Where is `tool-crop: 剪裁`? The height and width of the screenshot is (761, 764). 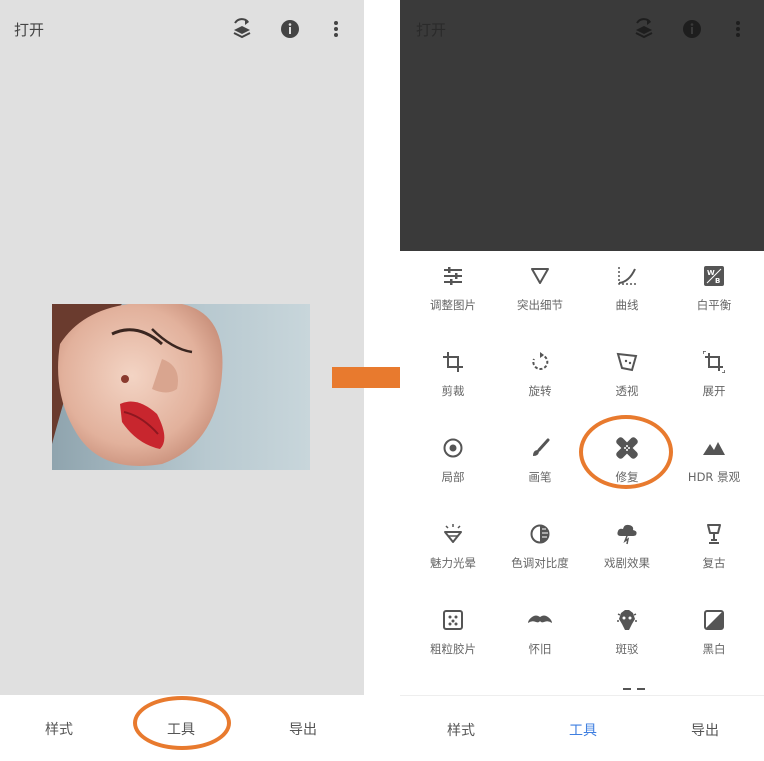
tool-crop: 剪裁 is located at coordinates (453, 380).